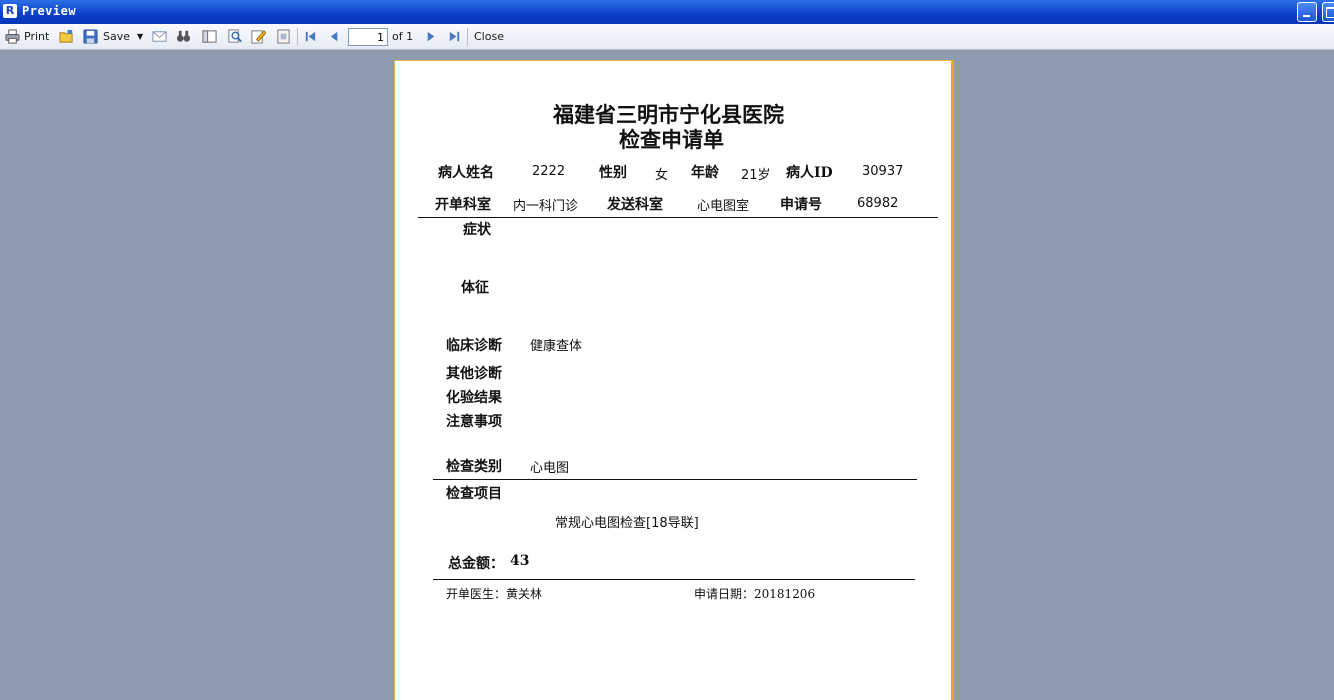 This screenshot has height=700, width=1334. Describe the element at coordinates (635, 205) in the screenshot. I see `send-dept-label: 发送科室` at that location.